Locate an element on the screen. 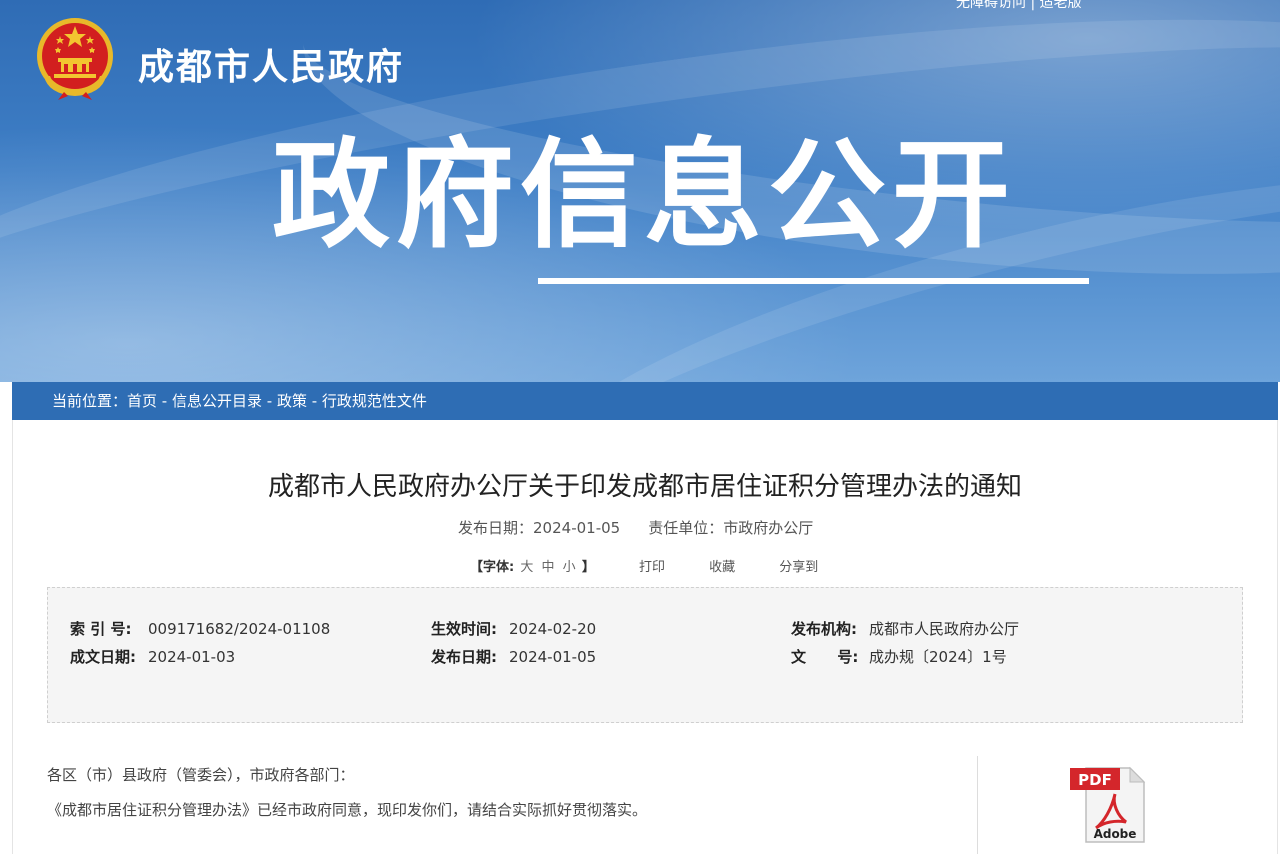 This screenshot has width=1280, height=854. print-button: 打印 is located at coordinates (652, 567).